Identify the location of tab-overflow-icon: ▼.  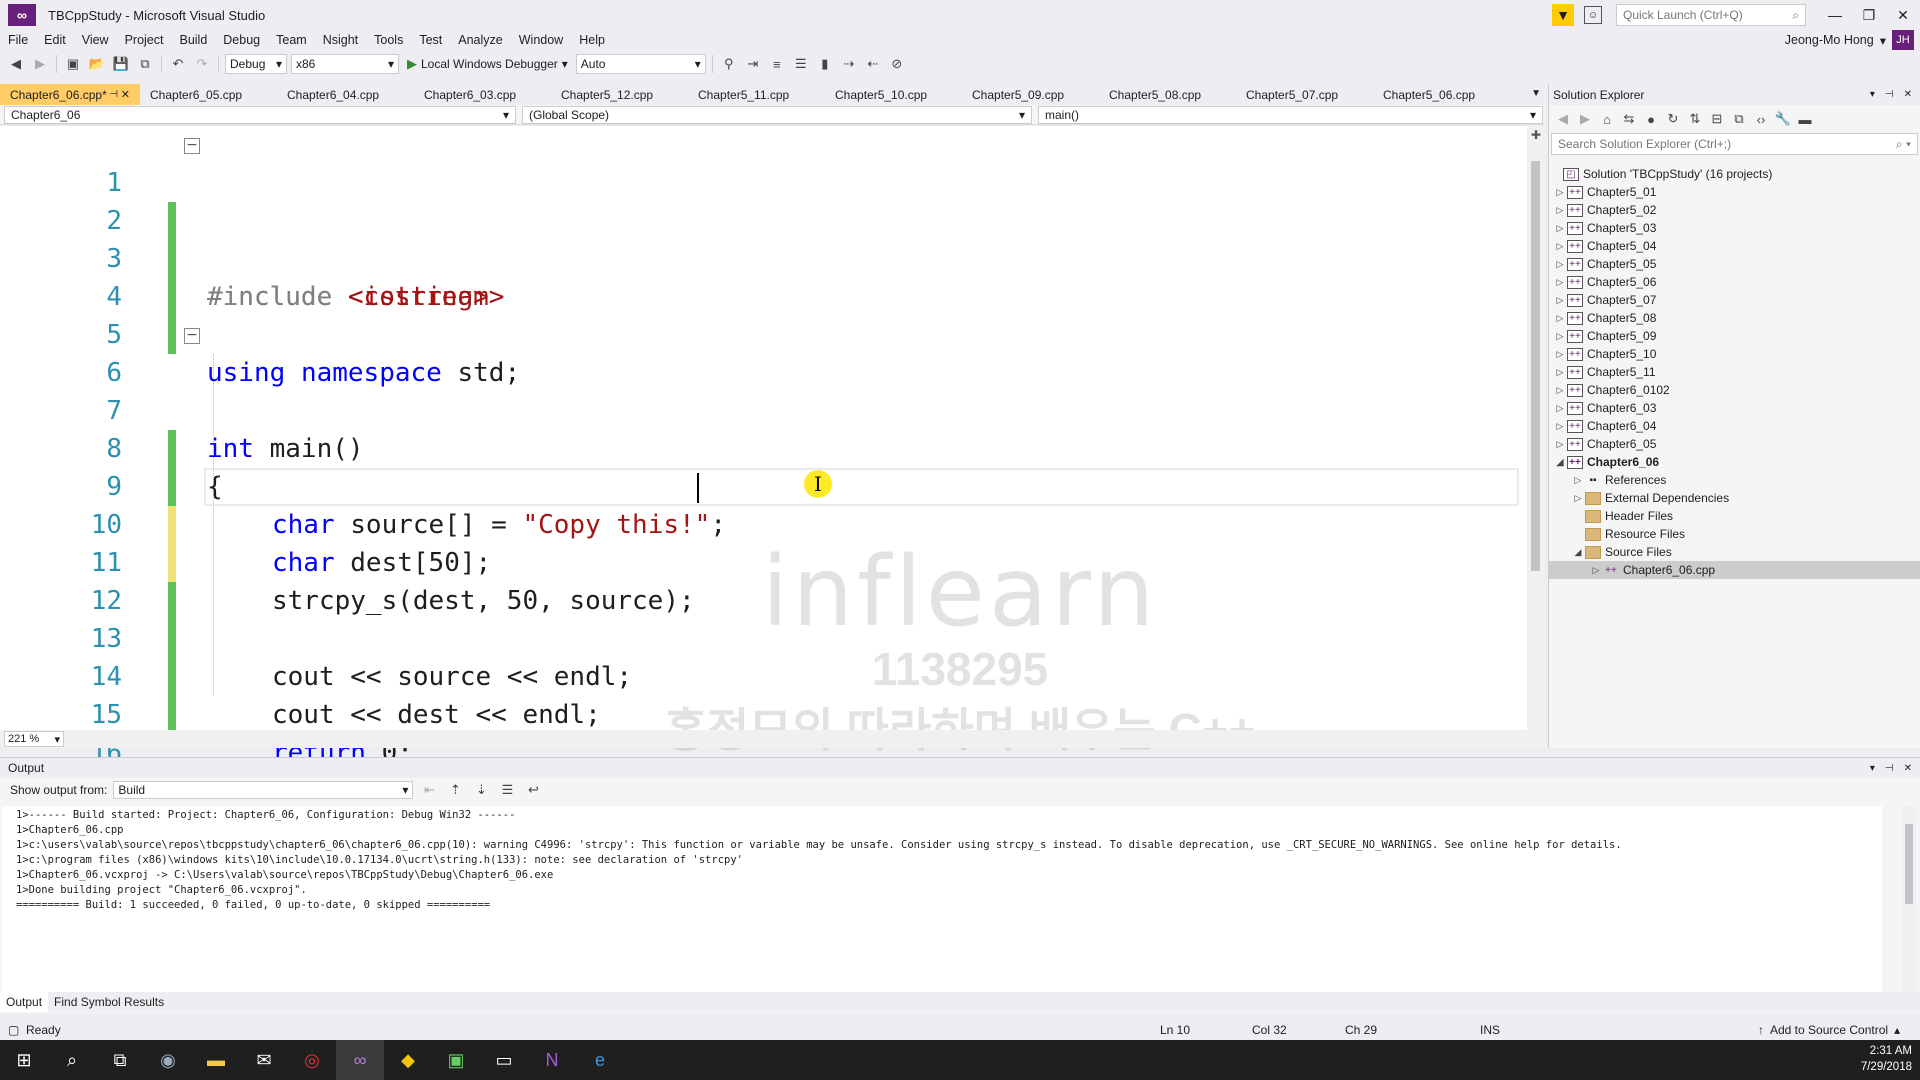
(1536, 93).